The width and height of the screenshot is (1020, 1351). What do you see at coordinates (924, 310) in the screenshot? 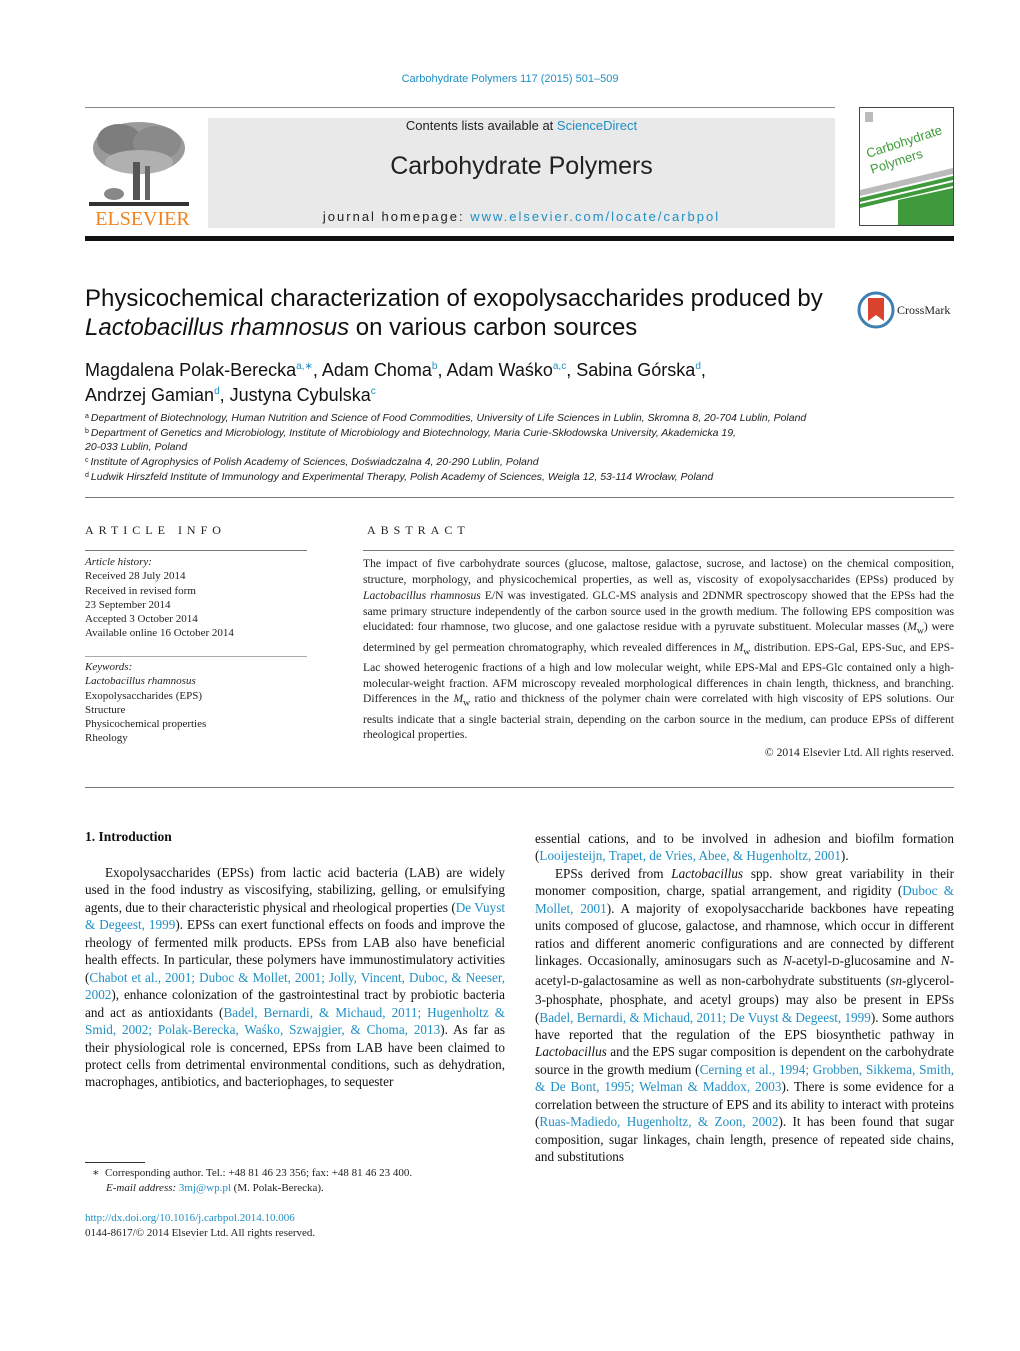
I see `crossmark-label: CrossMark` at bounding box center [924, 310].